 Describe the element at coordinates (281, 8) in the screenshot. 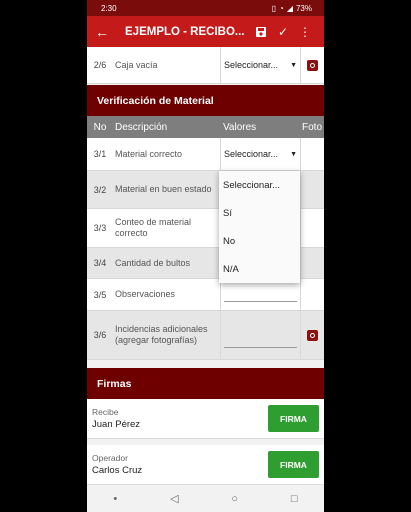

I see `wifi-icon: ◔` at that location.